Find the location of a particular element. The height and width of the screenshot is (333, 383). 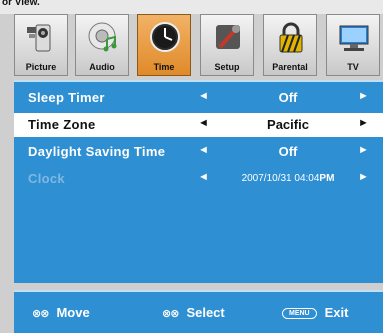

row-value: Pacific is located at coordinates (288, 124).